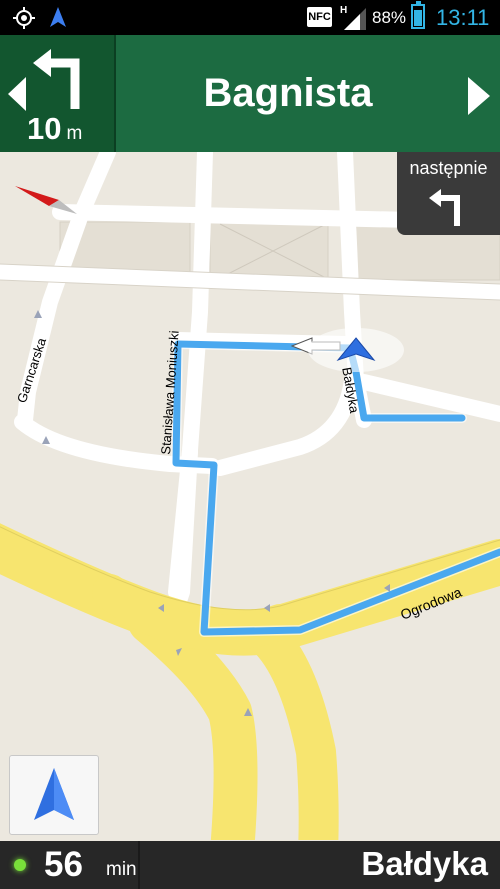  I want to click on trip-summary-bar: 56 min Bałdyka, so click(250, 865).